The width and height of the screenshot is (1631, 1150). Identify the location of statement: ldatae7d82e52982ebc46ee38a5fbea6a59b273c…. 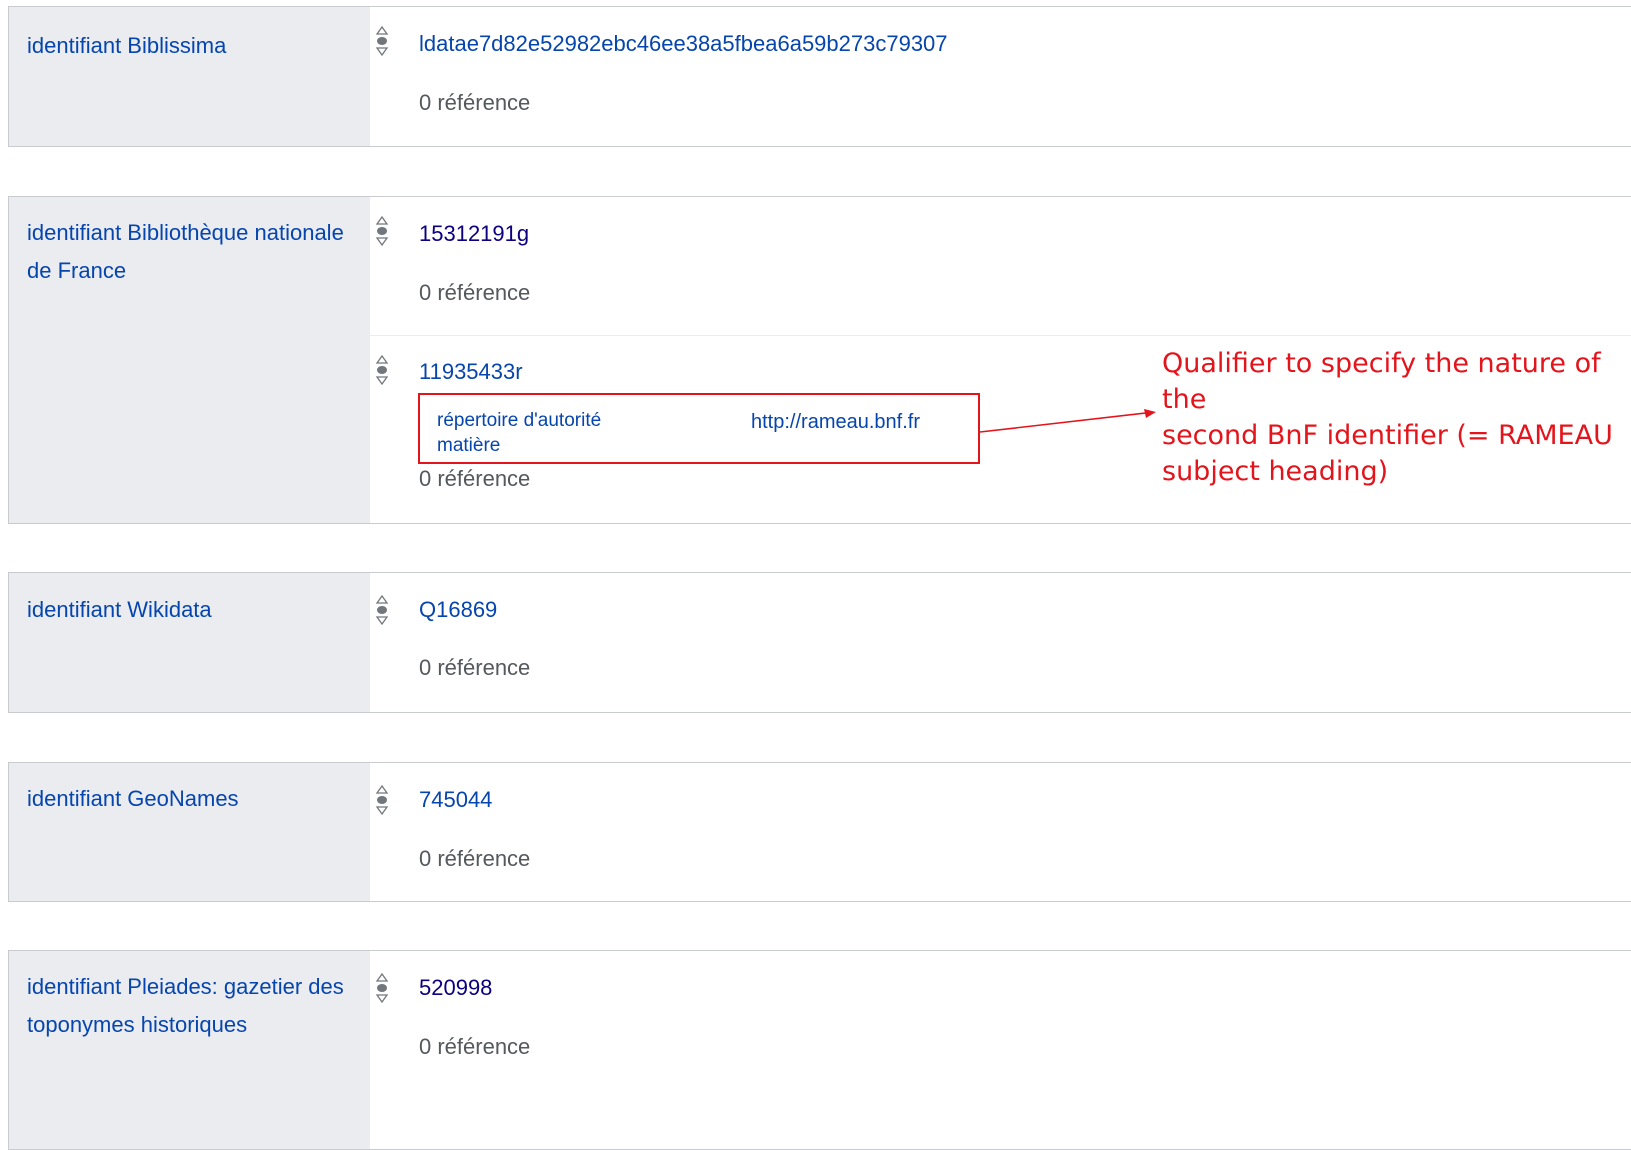
(1000, 76).